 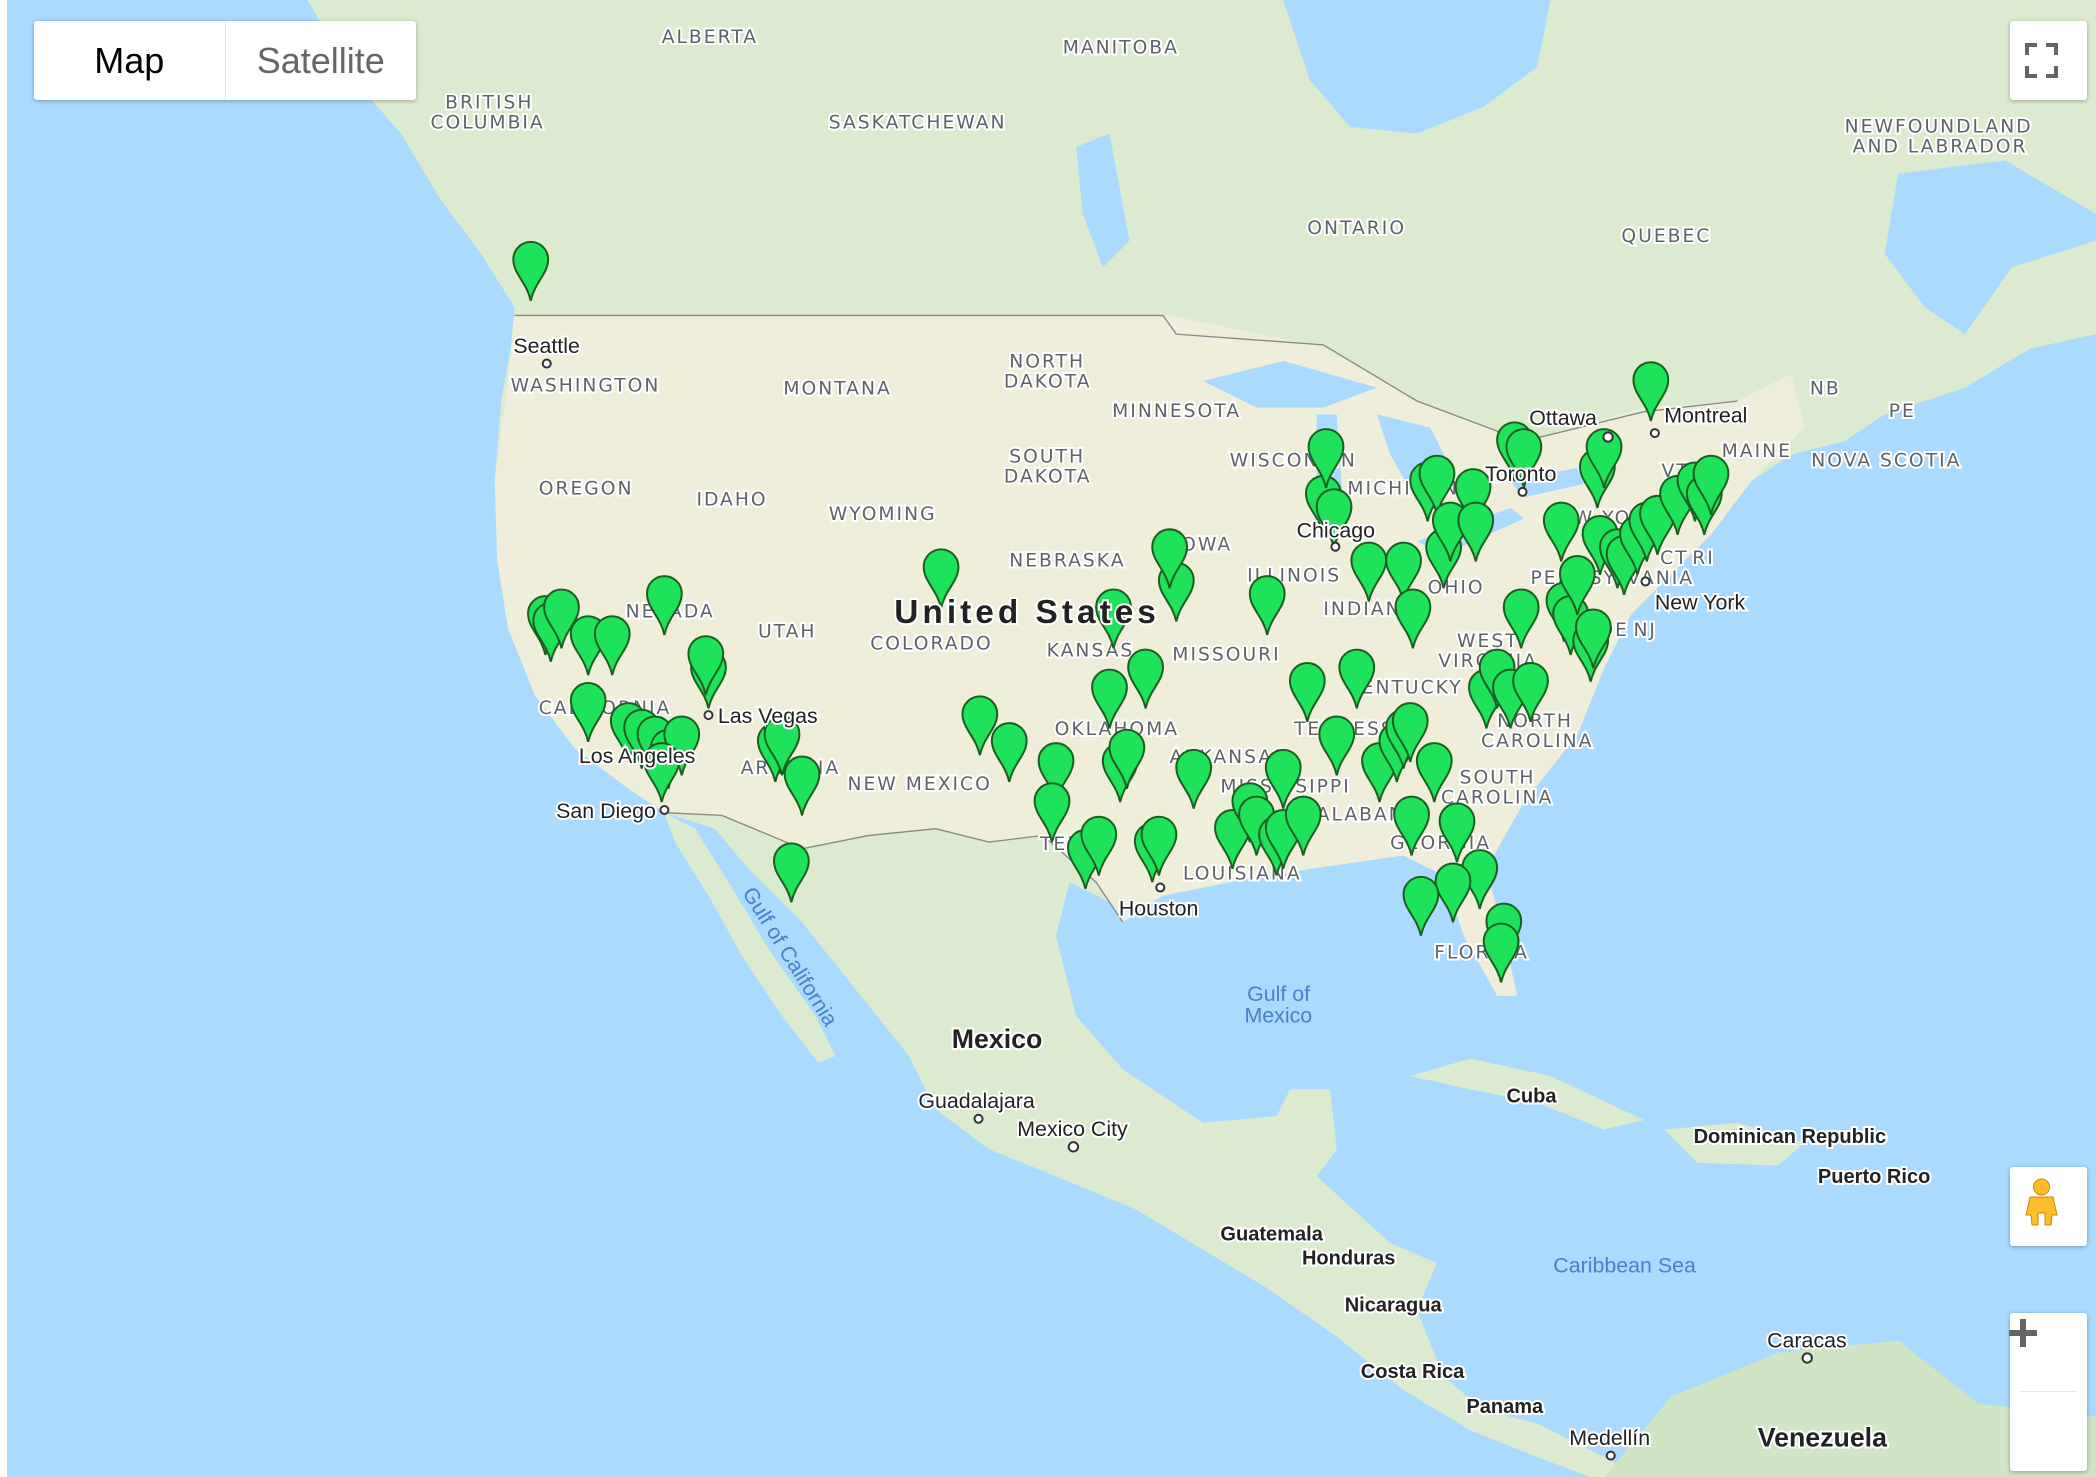 I want to click on country-label: Nicaragua, so click(x=1394, y=1305).